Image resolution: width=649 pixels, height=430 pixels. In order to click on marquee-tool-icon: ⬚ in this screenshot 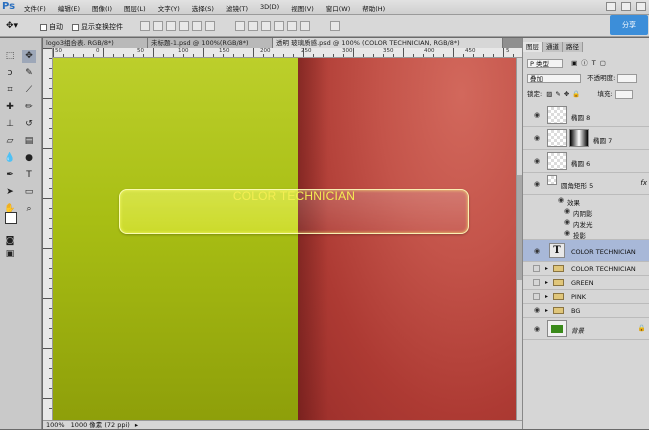, I will do `click(10, 56)`.